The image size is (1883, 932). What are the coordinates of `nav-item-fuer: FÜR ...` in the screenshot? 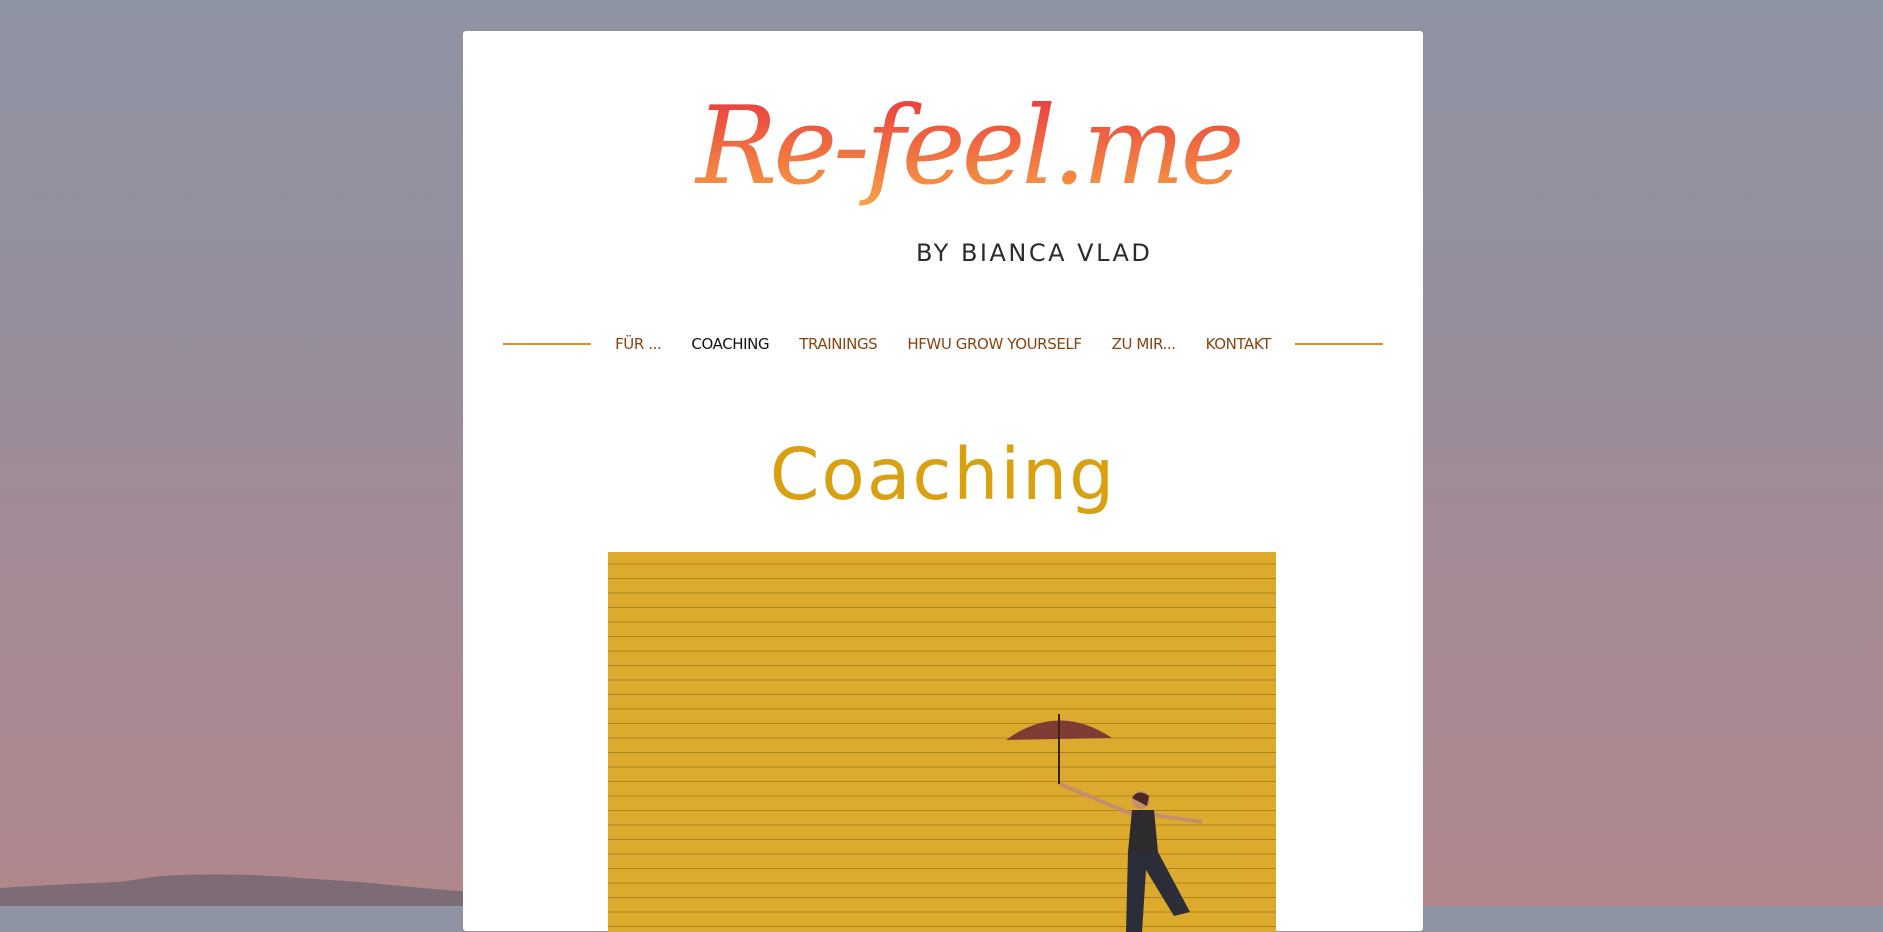 It's located at (638, 344).